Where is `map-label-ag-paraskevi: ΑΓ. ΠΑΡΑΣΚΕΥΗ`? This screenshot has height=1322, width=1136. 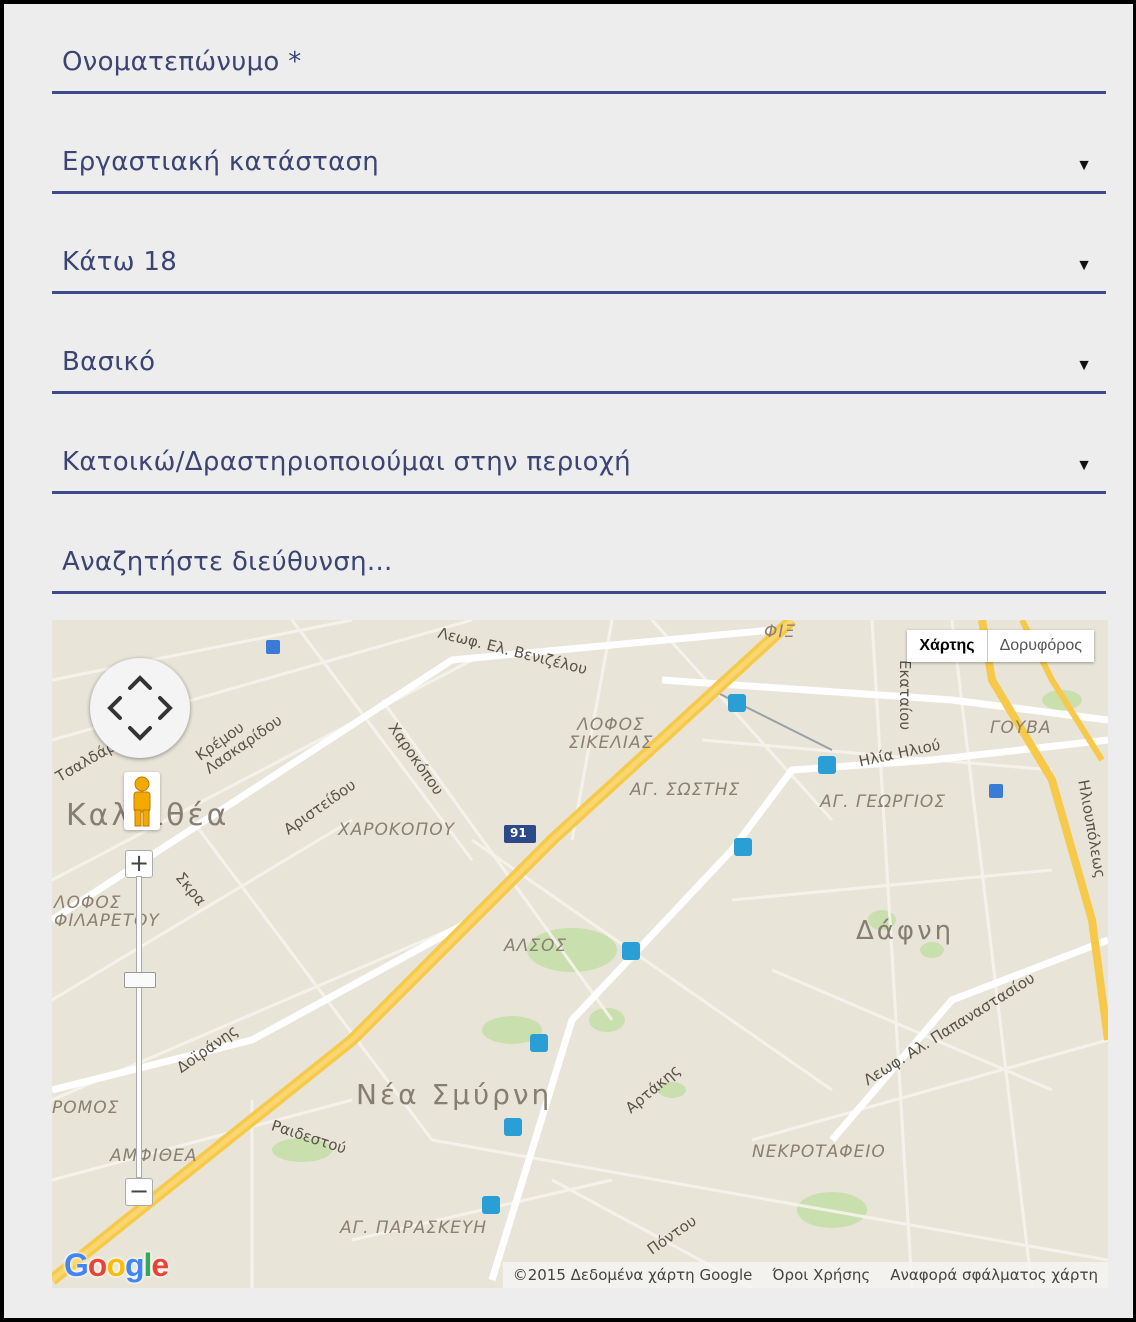 map-label-ag-paraskevi: ΑΓ. ΠΑΡΑΣΚΕΥΗ is located at coordinates (413, 1228).